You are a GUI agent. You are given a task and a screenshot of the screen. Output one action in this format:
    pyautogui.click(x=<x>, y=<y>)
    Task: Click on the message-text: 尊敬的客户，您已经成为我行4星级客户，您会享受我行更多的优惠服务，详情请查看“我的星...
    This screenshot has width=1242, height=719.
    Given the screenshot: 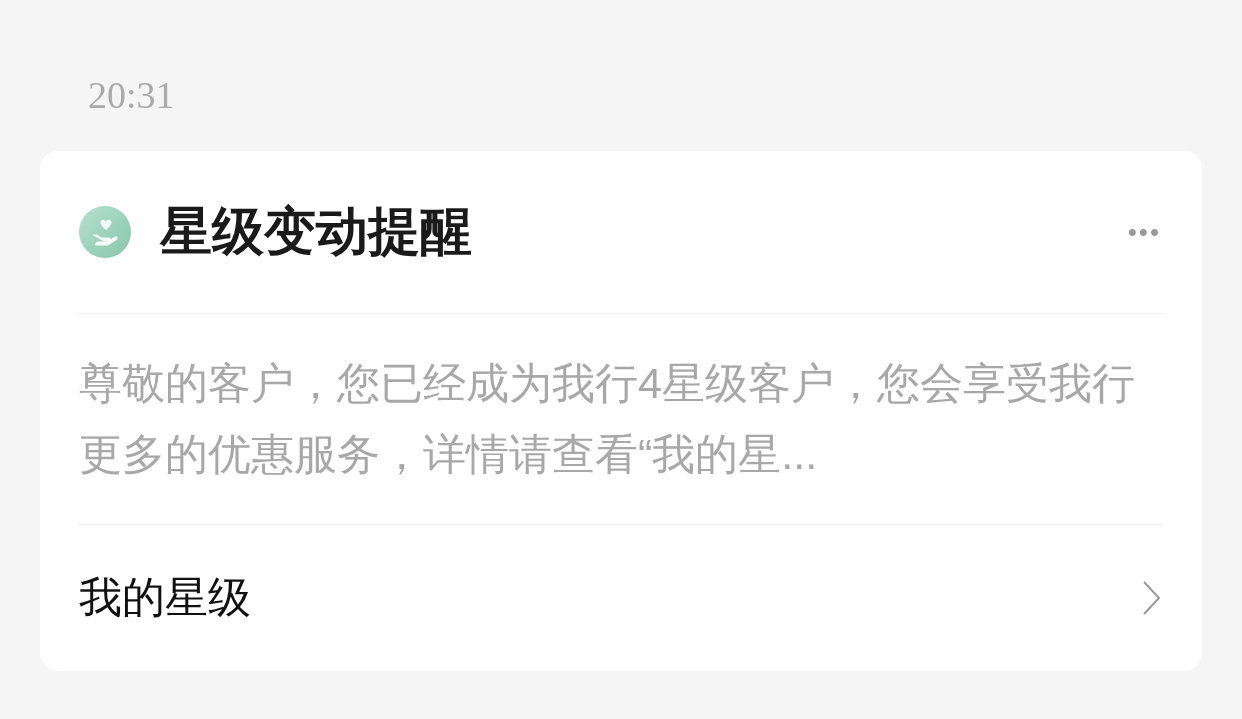 What is the action you would take?
    pyautogui.click(x=607, y=419)
    